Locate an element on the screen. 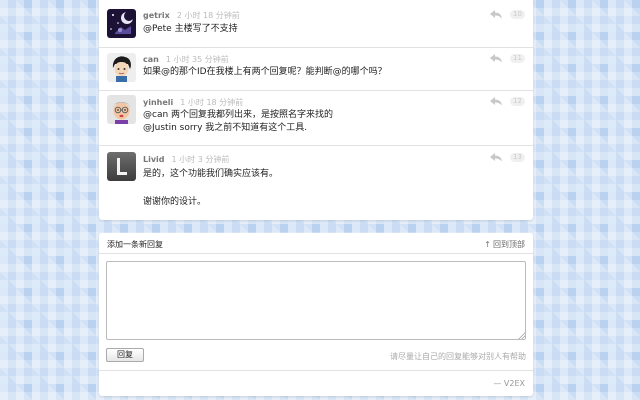 The image size is (640, 400). back-to-top-link: ↑ 回到顶部 is located at coordinates (504, 244).